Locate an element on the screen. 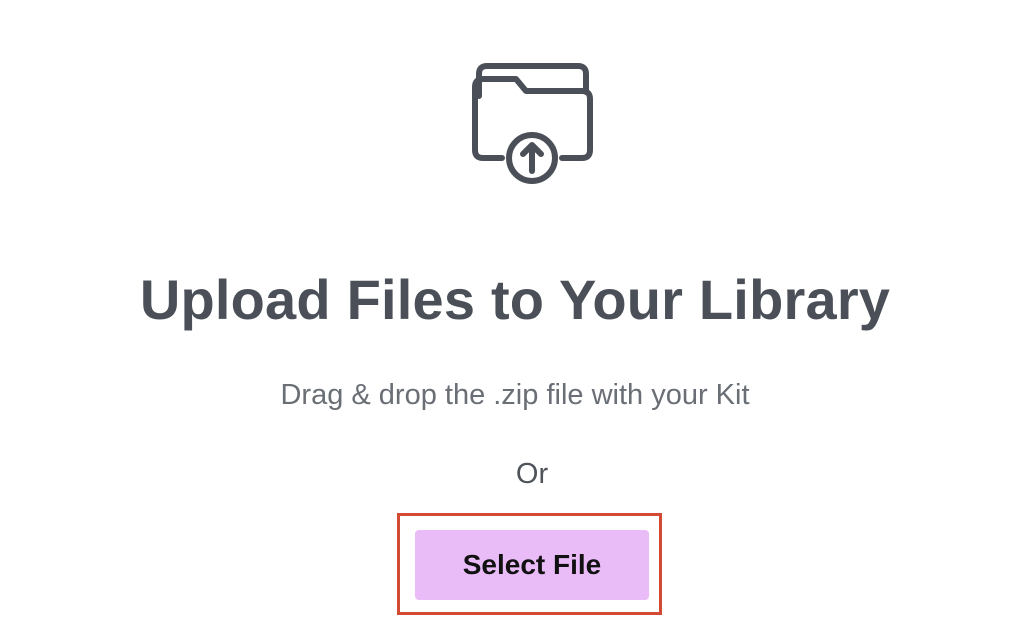 This screenshot has height=642, width=1030. or-separator-label: Or is located at coordinates (532, 474).